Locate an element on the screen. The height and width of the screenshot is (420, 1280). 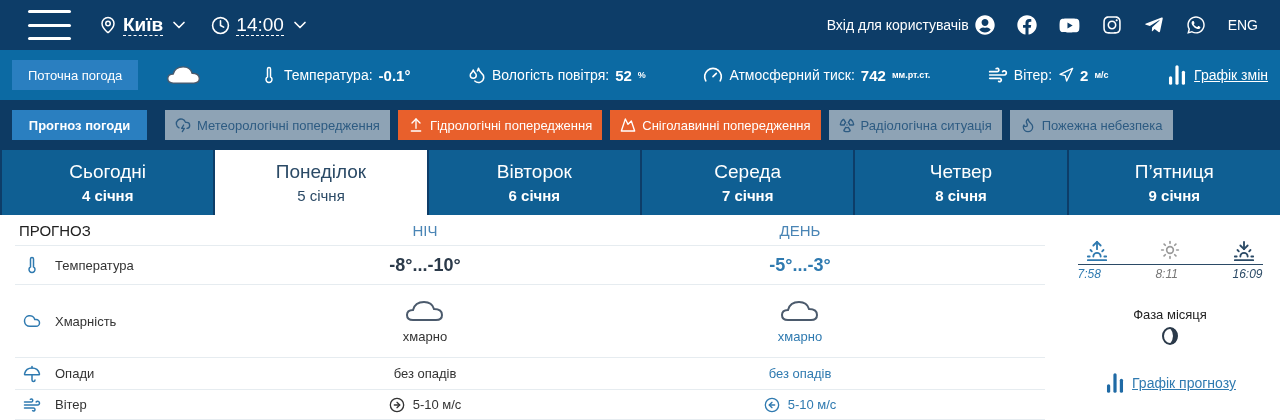
row-label: Опади is located at coordinates (75, 373).